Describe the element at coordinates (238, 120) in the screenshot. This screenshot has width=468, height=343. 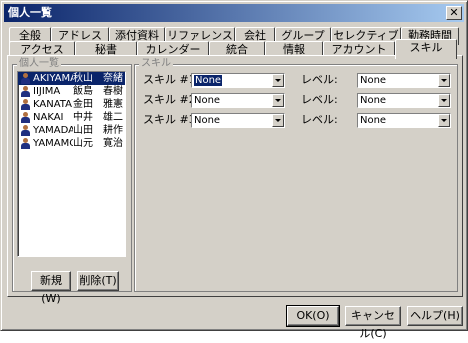
I see `skill-3-select: None` at that location.